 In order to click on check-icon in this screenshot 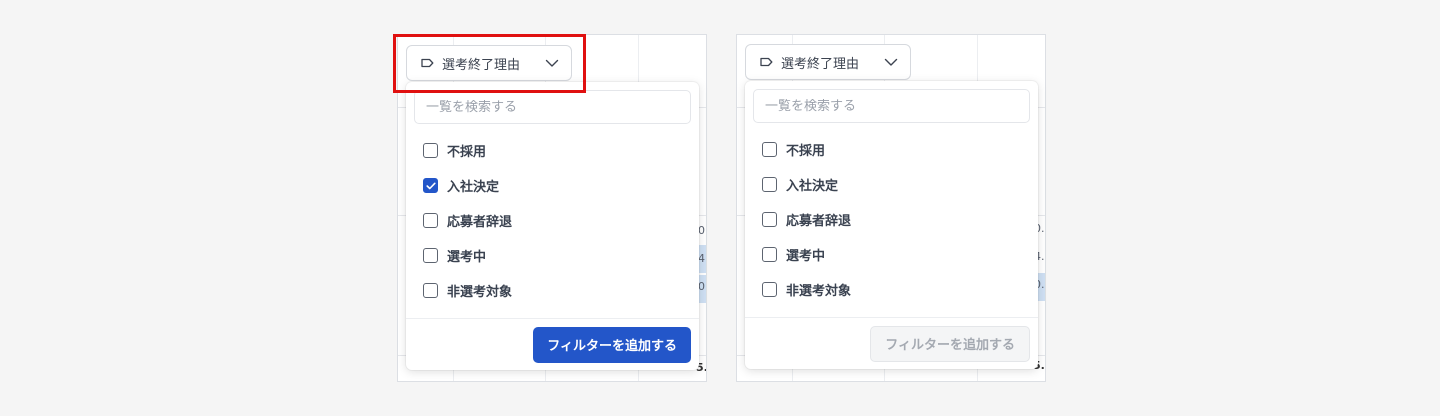, I will do `click(430, 185)`.